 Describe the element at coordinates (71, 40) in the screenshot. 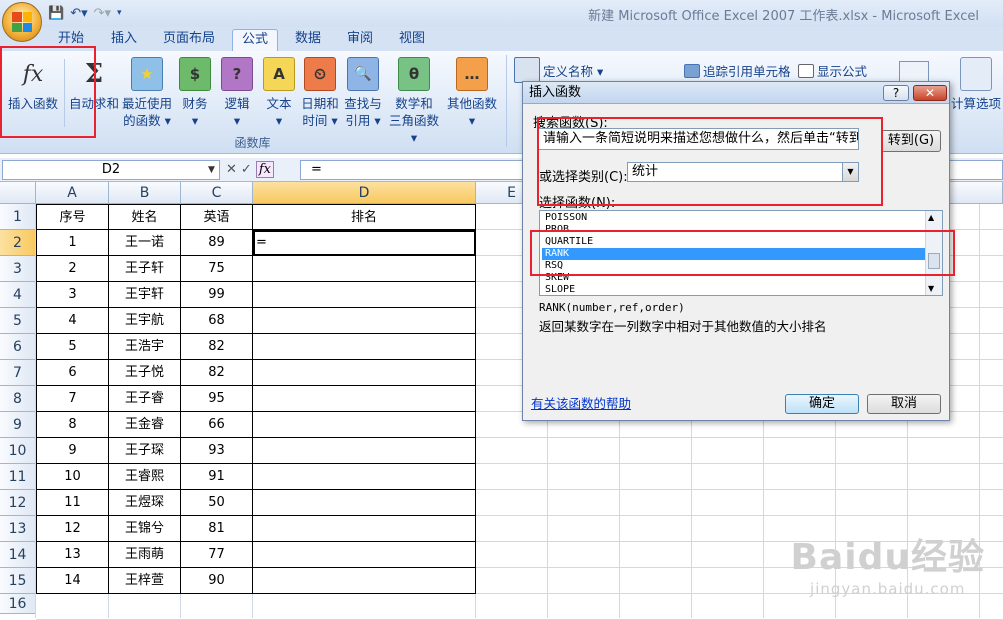

I see `tab-home: 开始` at that location.